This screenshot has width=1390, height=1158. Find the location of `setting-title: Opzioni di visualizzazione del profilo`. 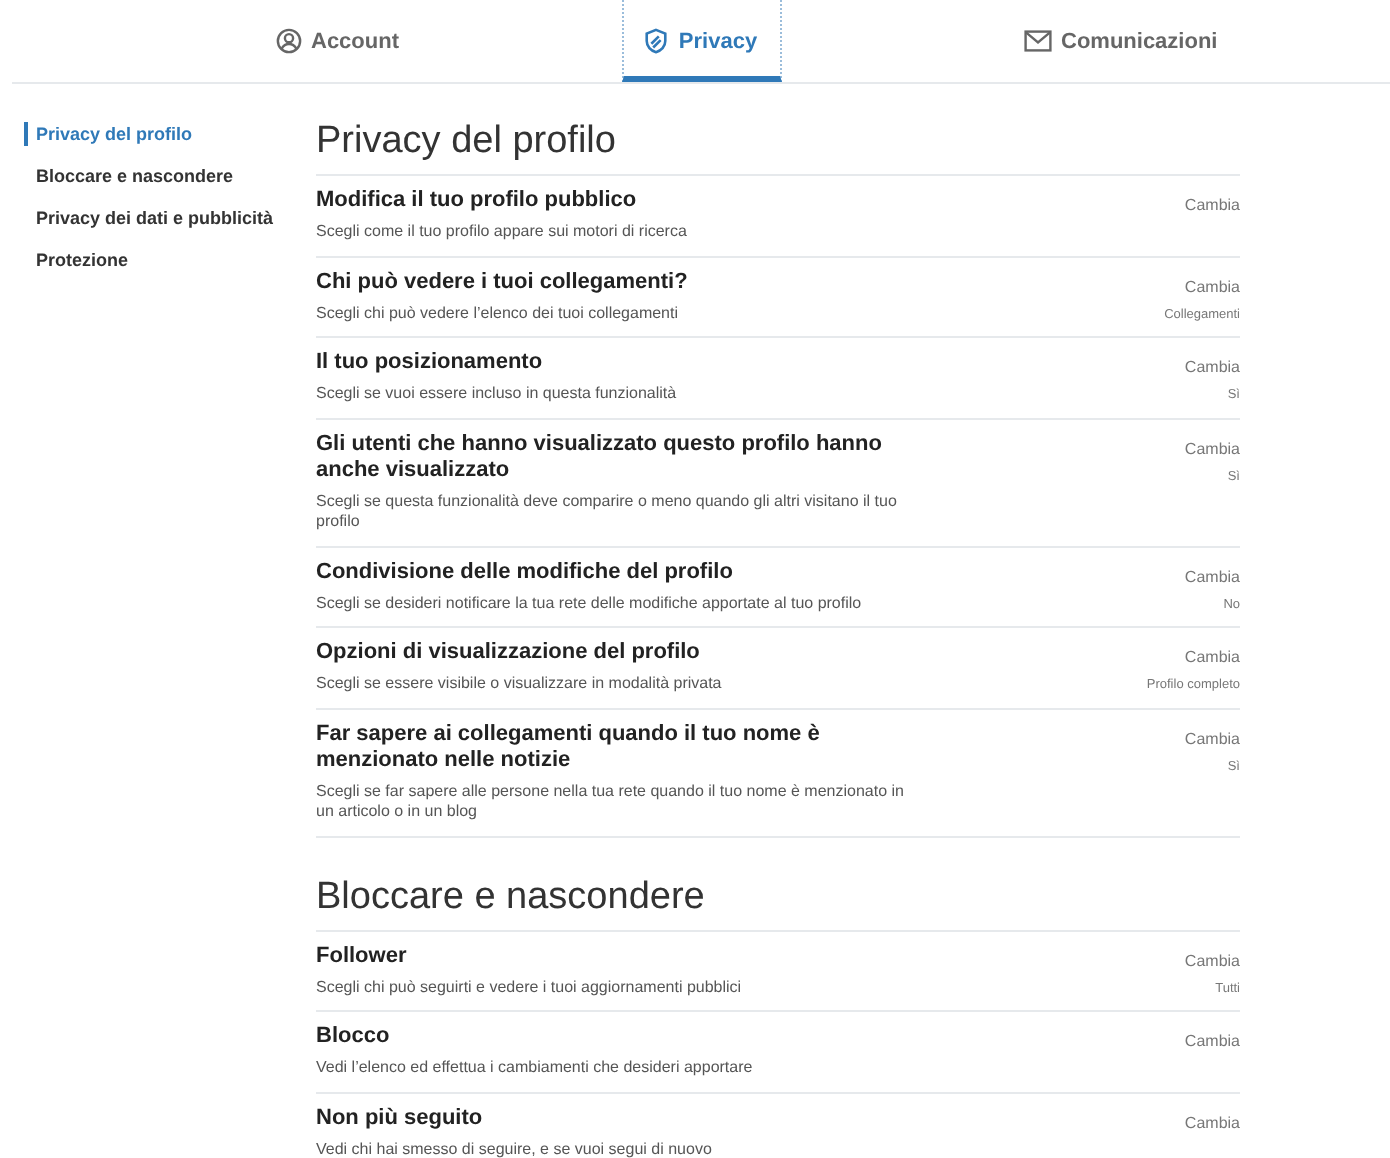

setting-title: Opzioni di visualizzazione del profilo is located at coordinates (509, 653).